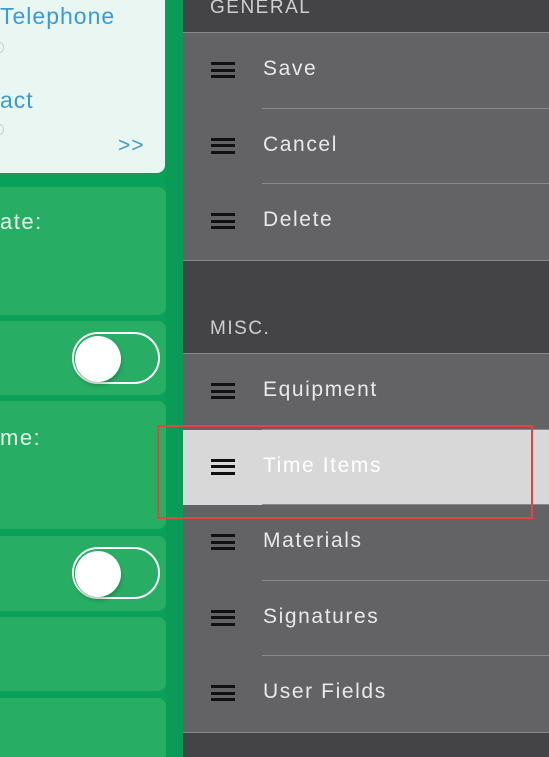 The image size is (549, 757). I want to click on menu-item-label: Save, so click(290, 68).